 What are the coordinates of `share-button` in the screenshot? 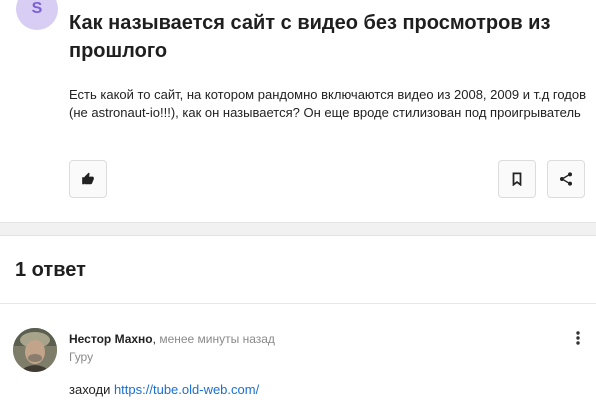 It's located at (566, 179).